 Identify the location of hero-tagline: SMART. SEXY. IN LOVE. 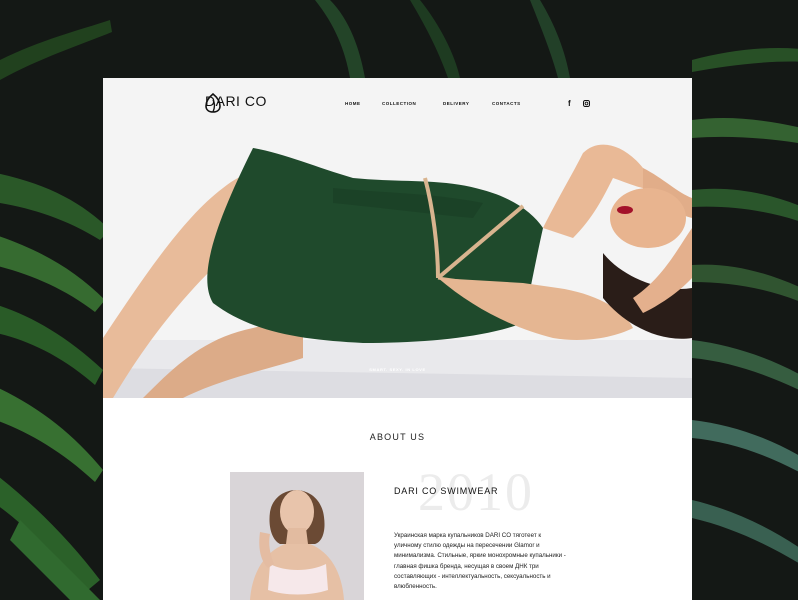
(397, 369).